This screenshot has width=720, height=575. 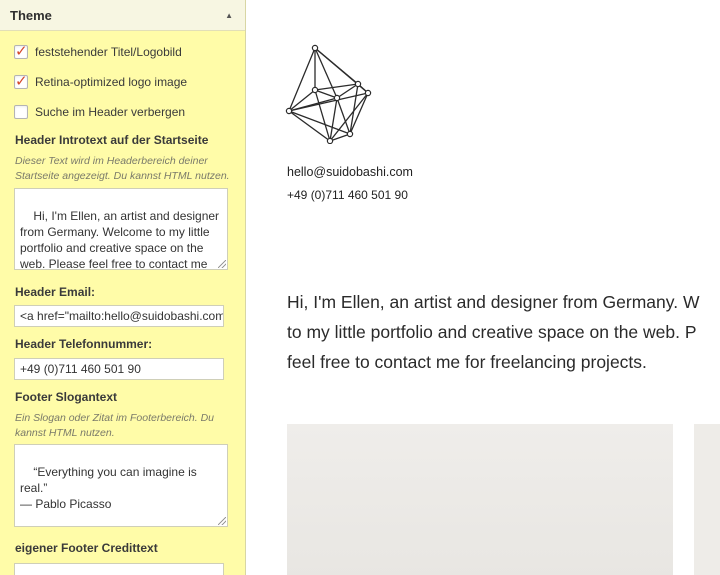 What do you see at coordinates (21, 81) in the screenshot?
I see `checkbox-retina-logo-box` at bounding box center [21, 81].